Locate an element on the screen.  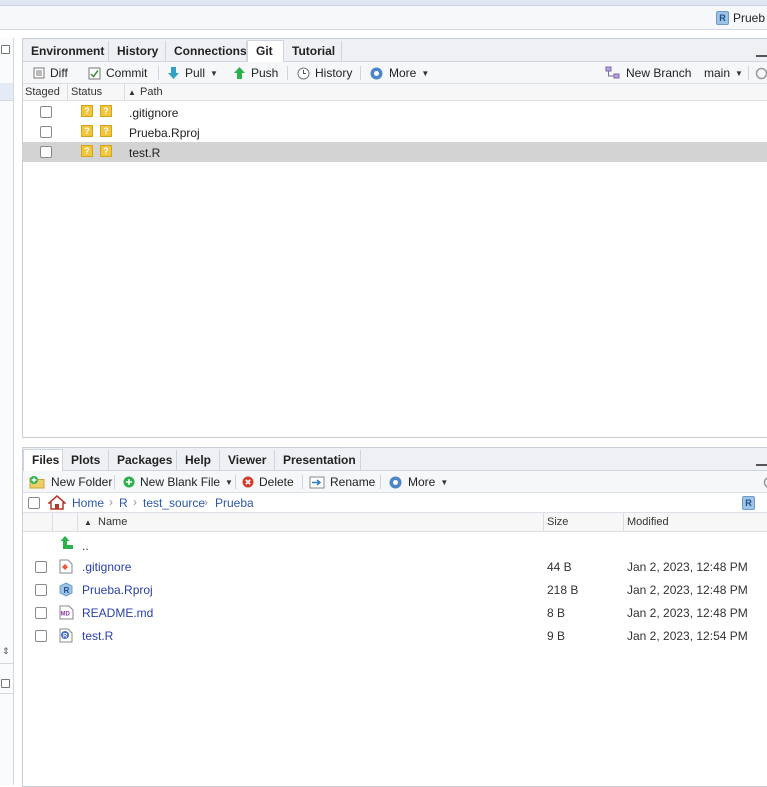
history-button: History is located at coordinates (324, 73).